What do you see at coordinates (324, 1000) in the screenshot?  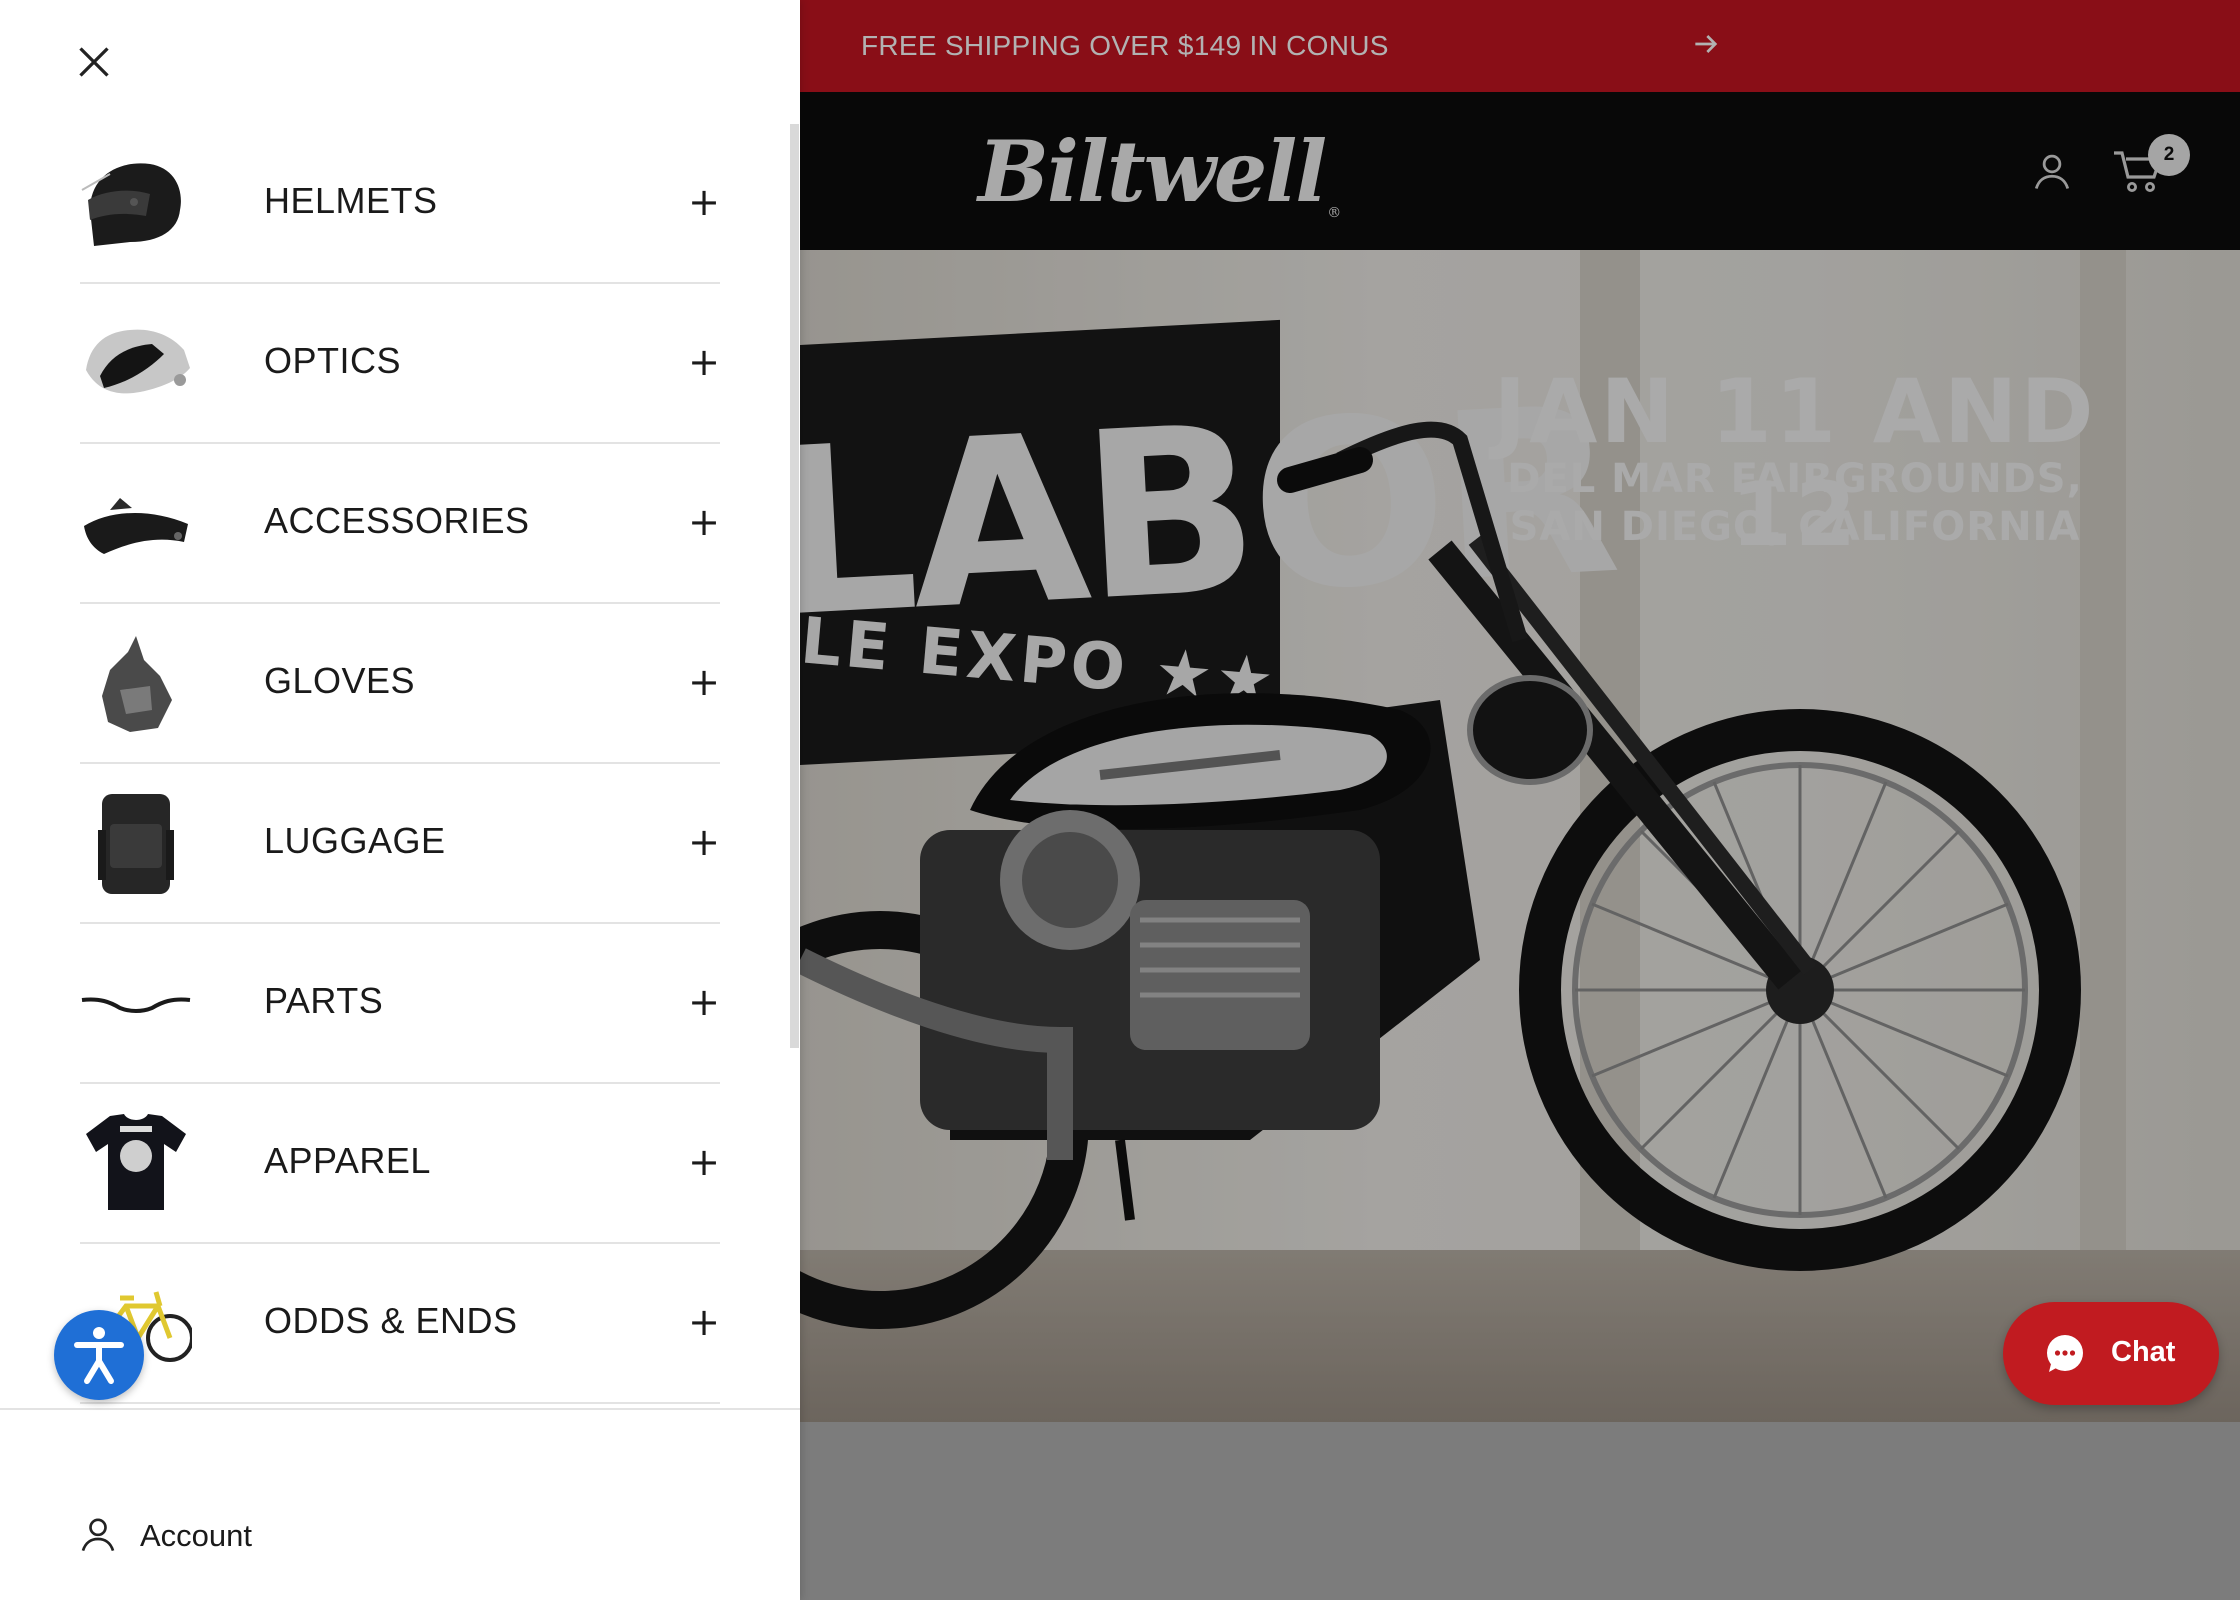 I see `menu-item-label: PARTS` at bounding box center [324, 1000].